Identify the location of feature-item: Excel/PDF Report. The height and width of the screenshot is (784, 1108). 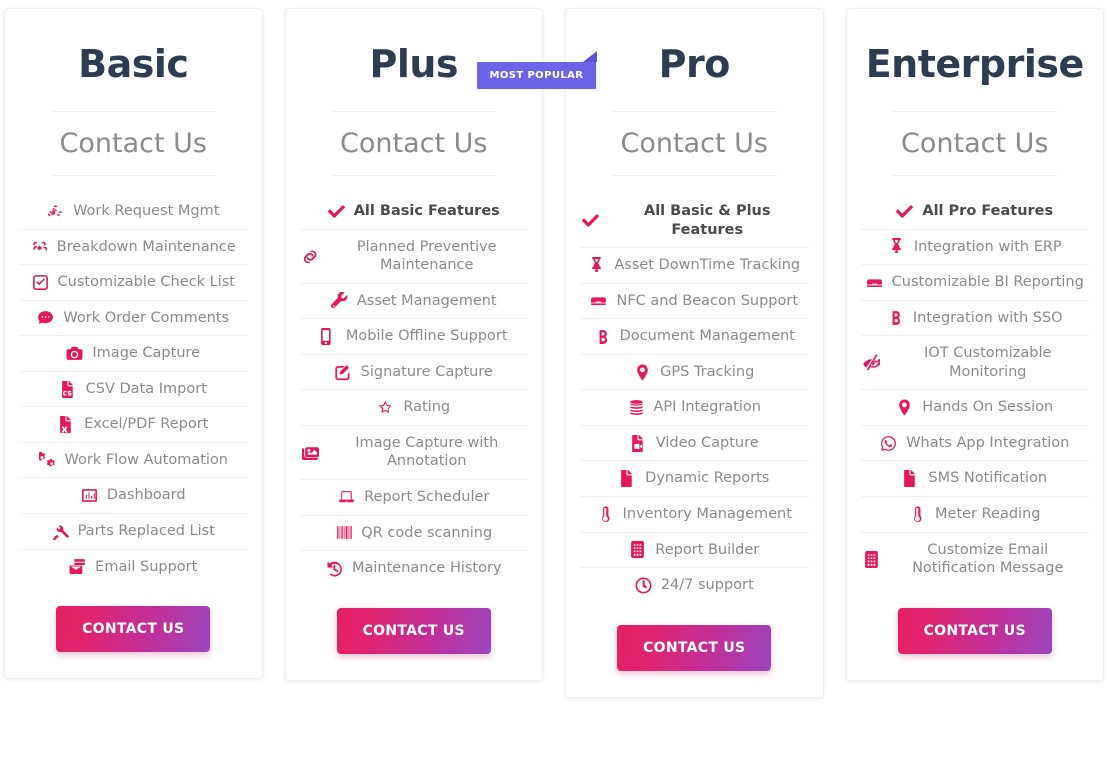
(133, 425).